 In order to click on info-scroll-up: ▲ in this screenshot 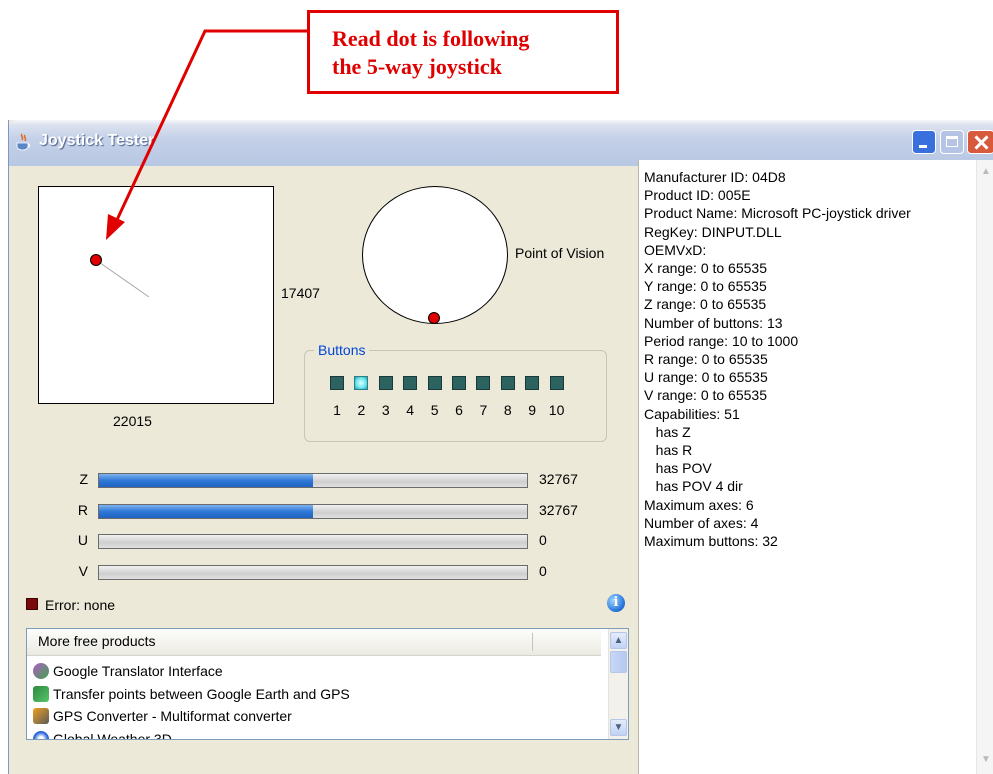, I will do `click(986, 172)`.